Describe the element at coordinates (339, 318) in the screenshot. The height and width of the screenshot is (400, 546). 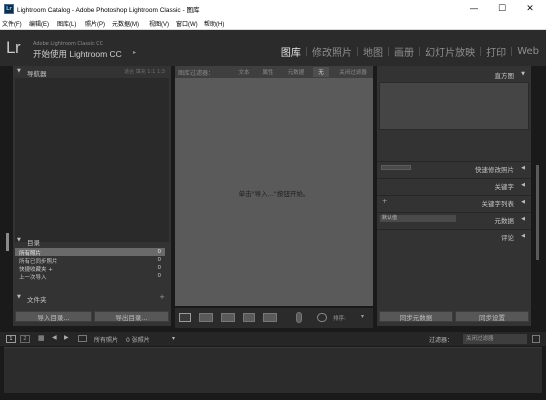
I see `sort-label: 排序:` at that location.